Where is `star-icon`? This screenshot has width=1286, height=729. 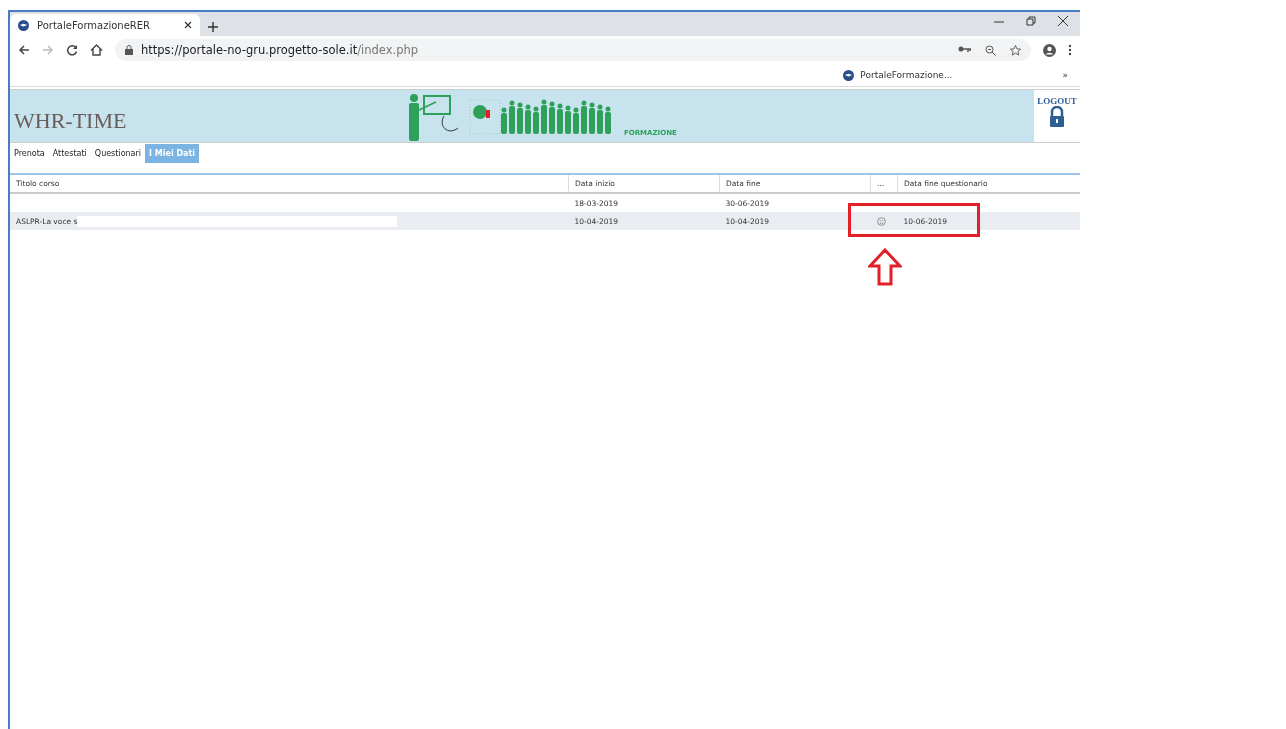 star-icon is located at coordinates (1015, 50).